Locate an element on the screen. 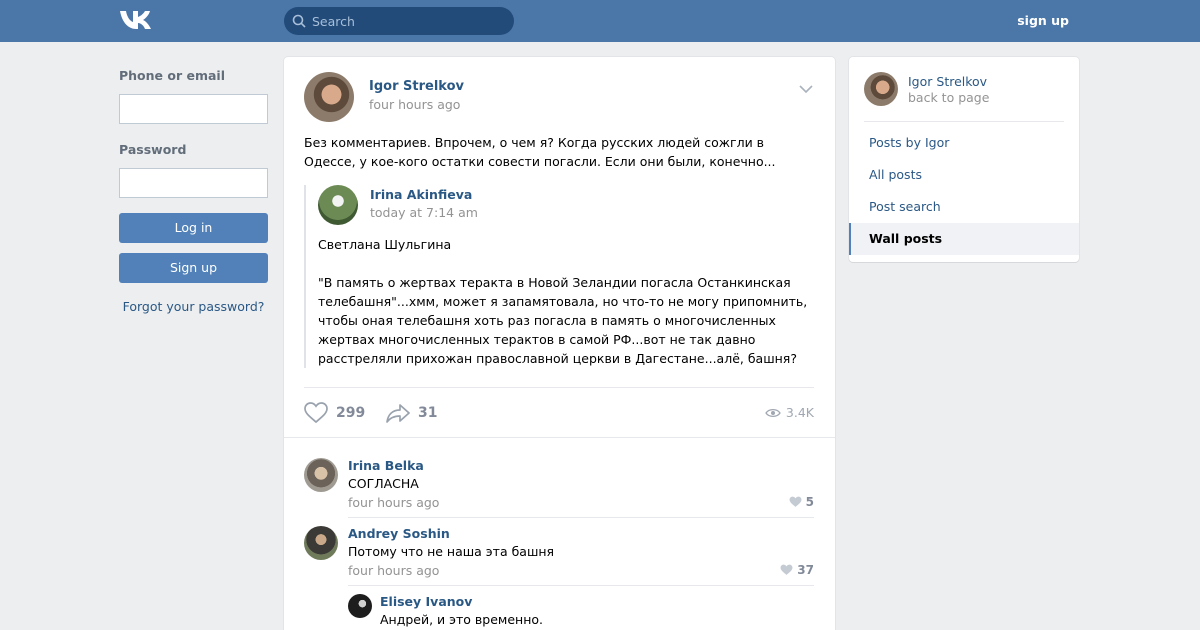 The height and width of the screenshot is (630, 1200). sidebar-owner-name: Igor Strelkov is located at coordinates (947, 81).